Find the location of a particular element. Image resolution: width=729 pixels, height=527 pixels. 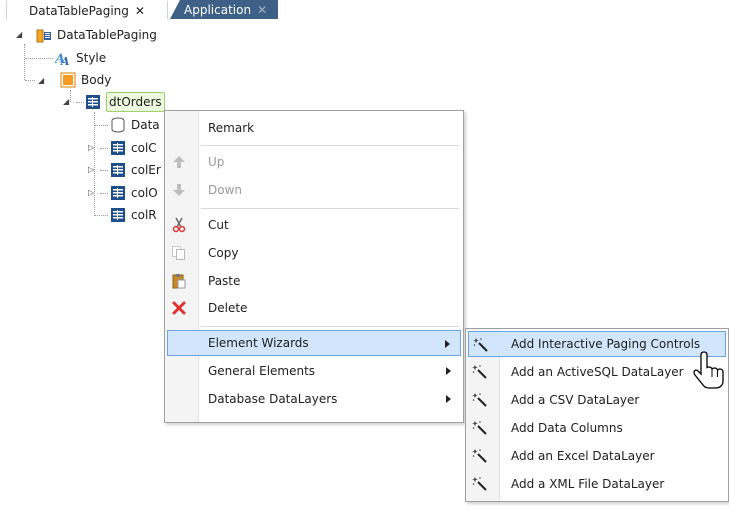

menu-item-add-activesql-datalayer: Add an ActiveSQL DataLayer is located at coordinates (597, 372).